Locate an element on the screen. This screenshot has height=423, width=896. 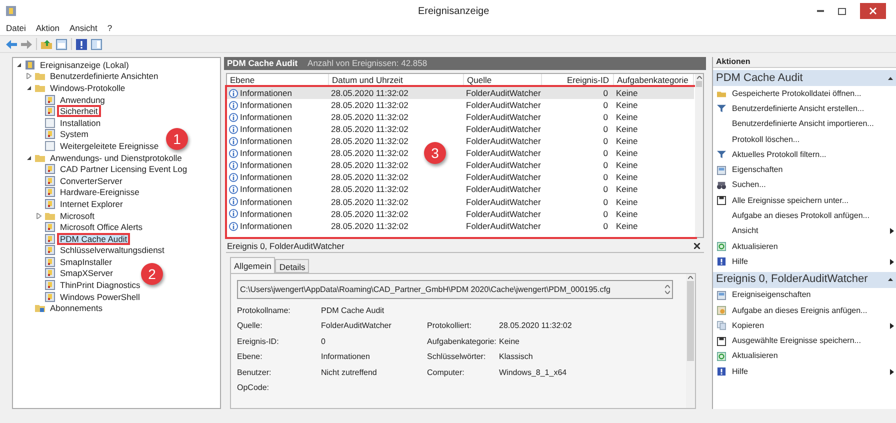
up-folder-icon is located at coordinates (46, 44).